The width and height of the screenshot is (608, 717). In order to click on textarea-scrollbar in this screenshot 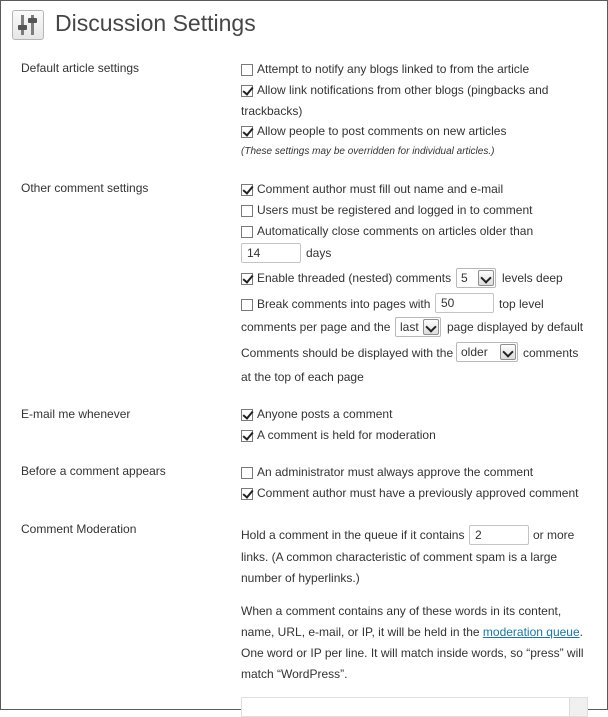, I will do `click(578, 707)`.